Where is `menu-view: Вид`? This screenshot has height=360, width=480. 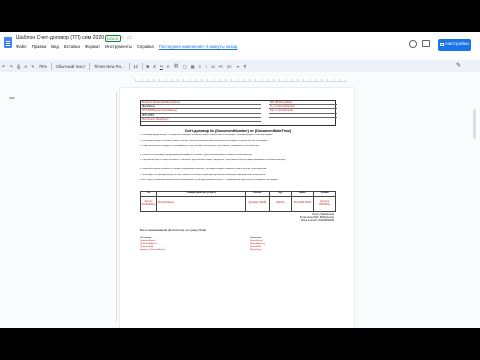
menu-view: Вид is located at coordinates (55, 46).